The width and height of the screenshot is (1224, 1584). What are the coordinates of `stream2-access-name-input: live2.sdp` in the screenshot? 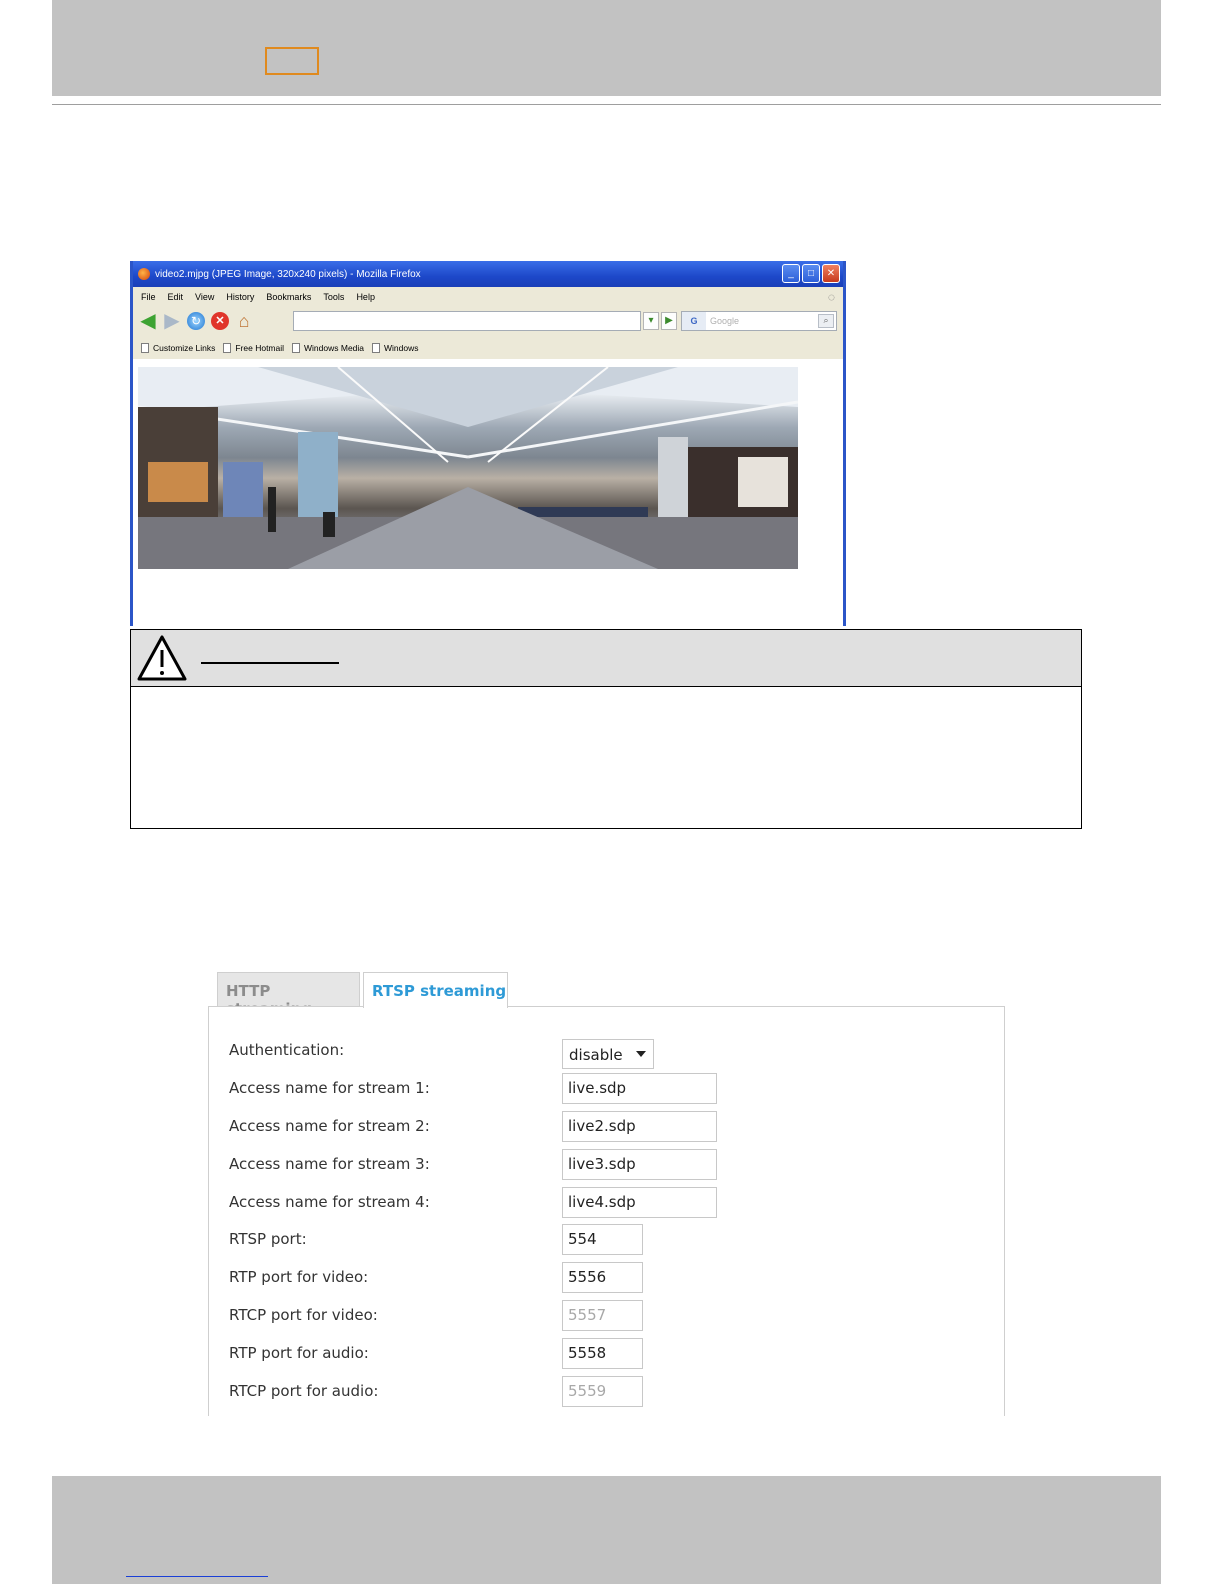 It's located at (639, 1126).